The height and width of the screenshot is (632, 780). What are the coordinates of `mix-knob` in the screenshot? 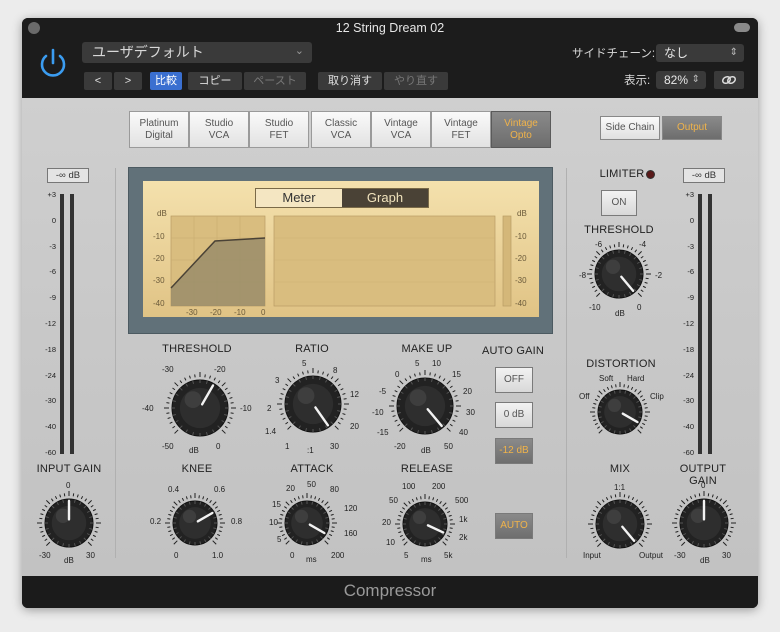 It's located at (620, 524).